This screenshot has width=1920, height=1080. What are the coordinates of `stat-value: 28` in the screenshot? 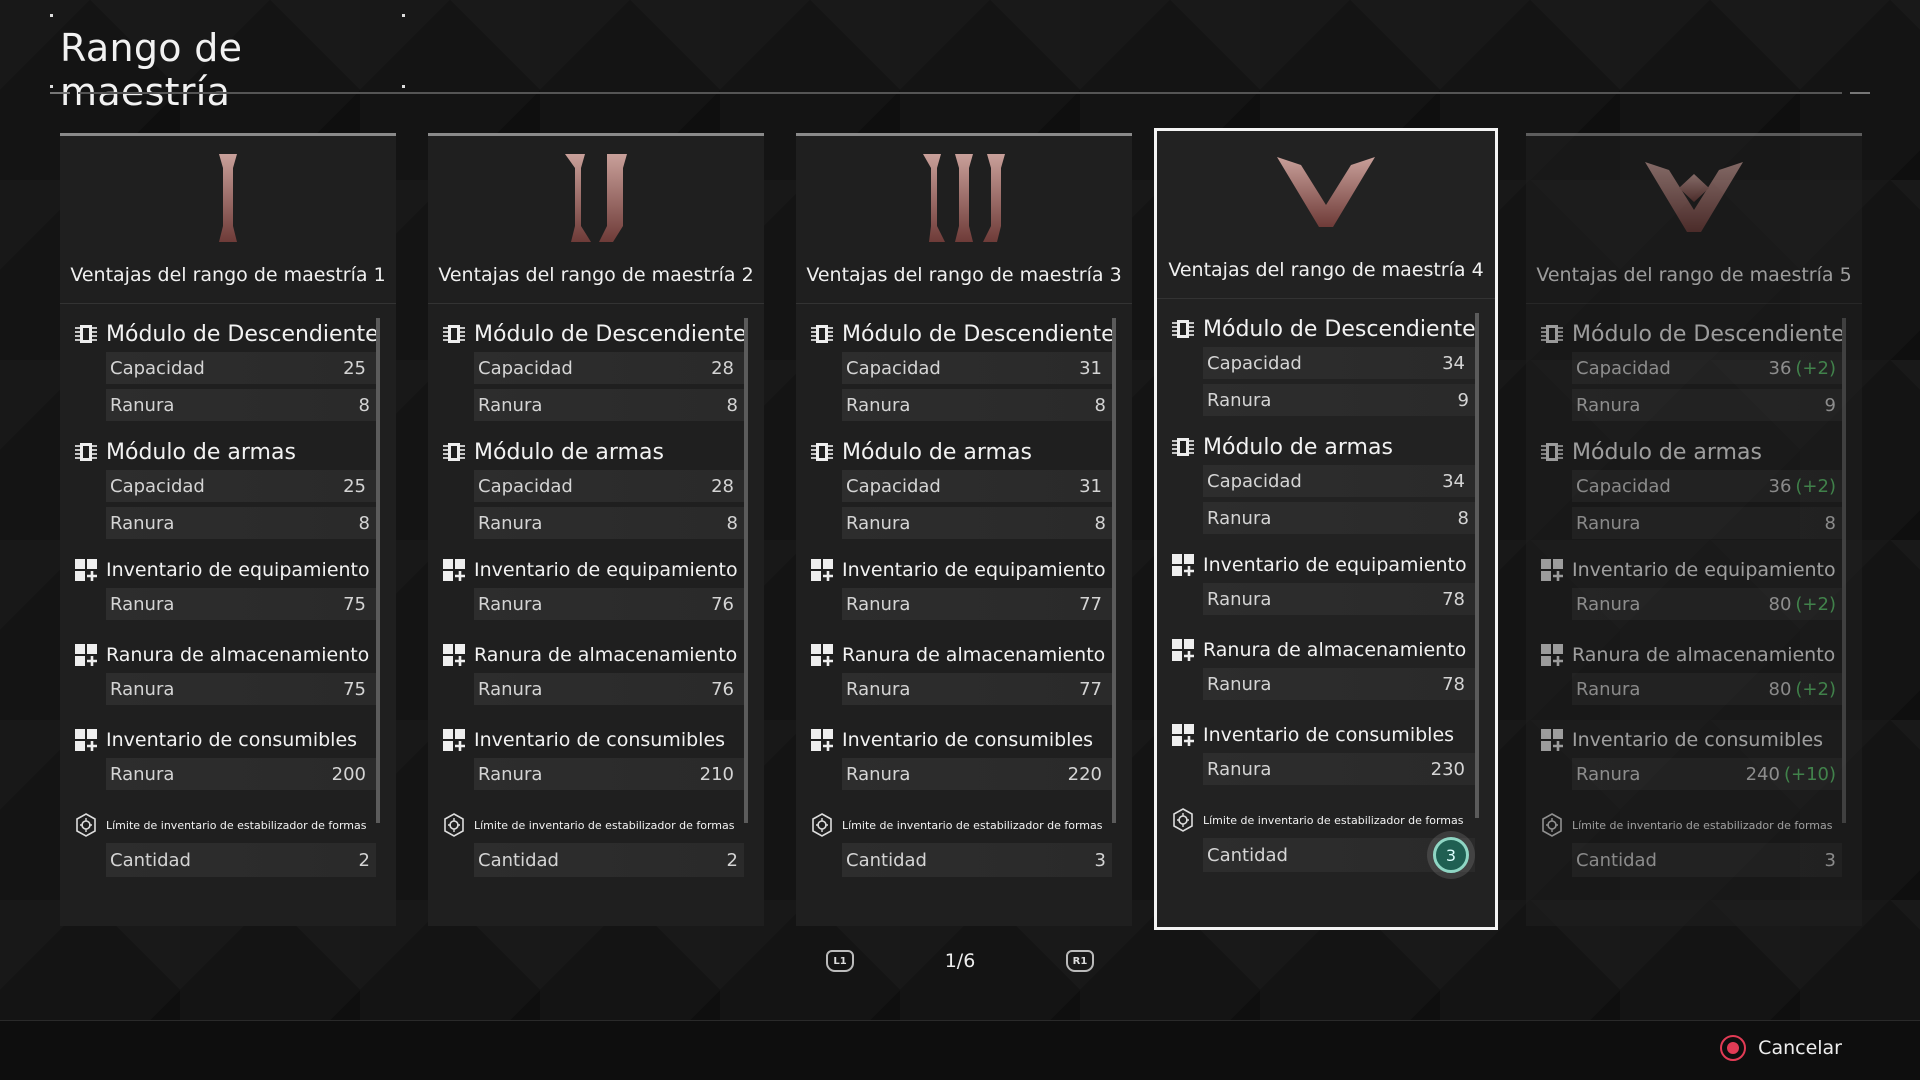 It's located at (722, 486).